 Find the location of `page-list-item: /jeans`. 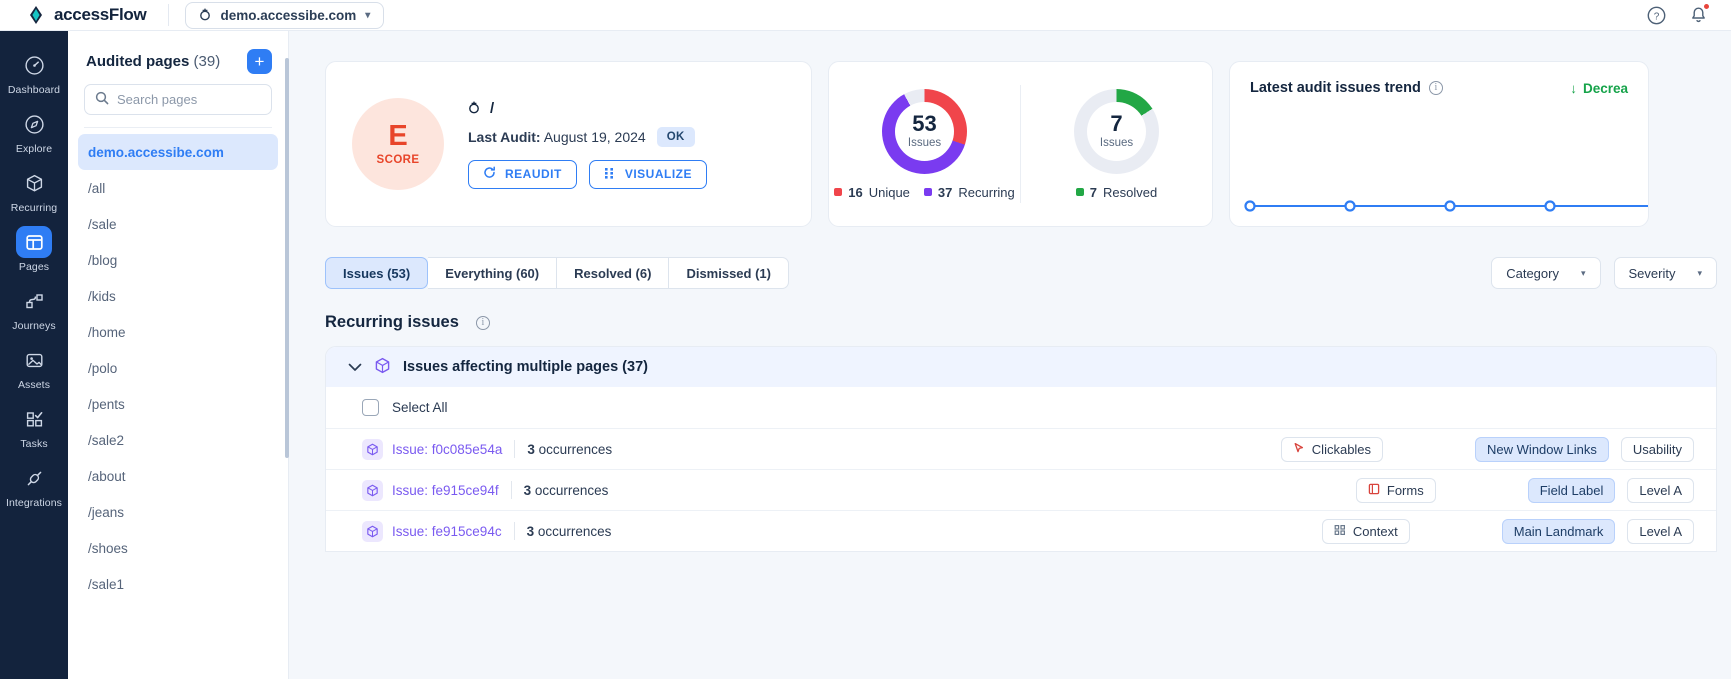

page-list-item: /jeans is located at coordinates (178, 512).